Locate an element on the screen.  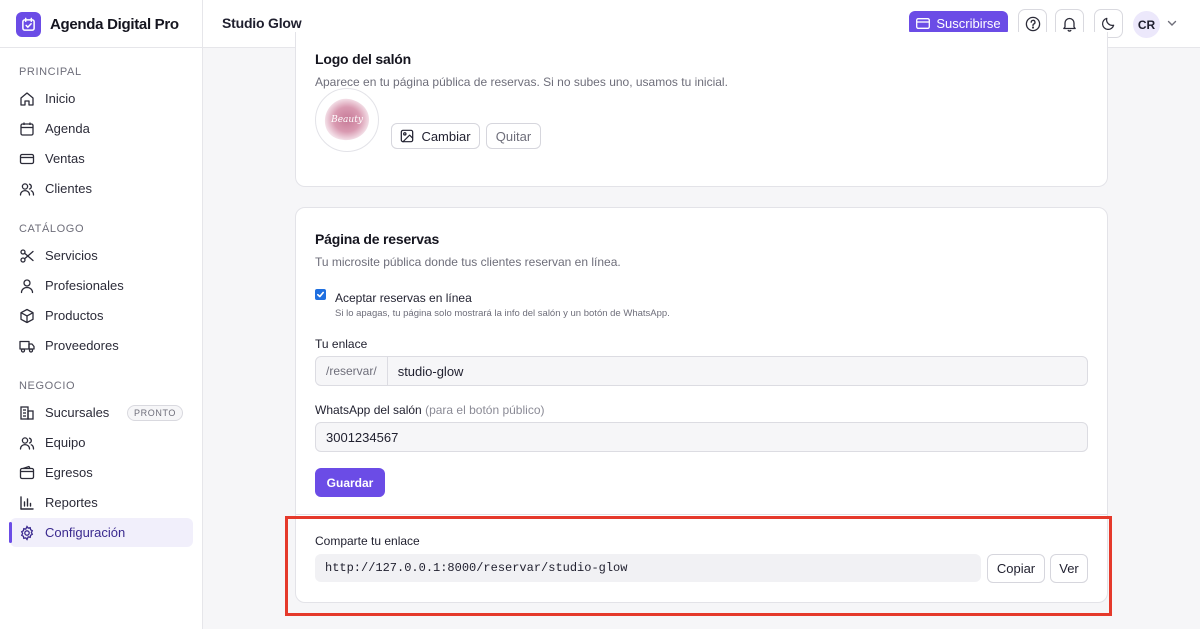
brand-name: Agenda Digital Pro is located at coordinates (114, 24).